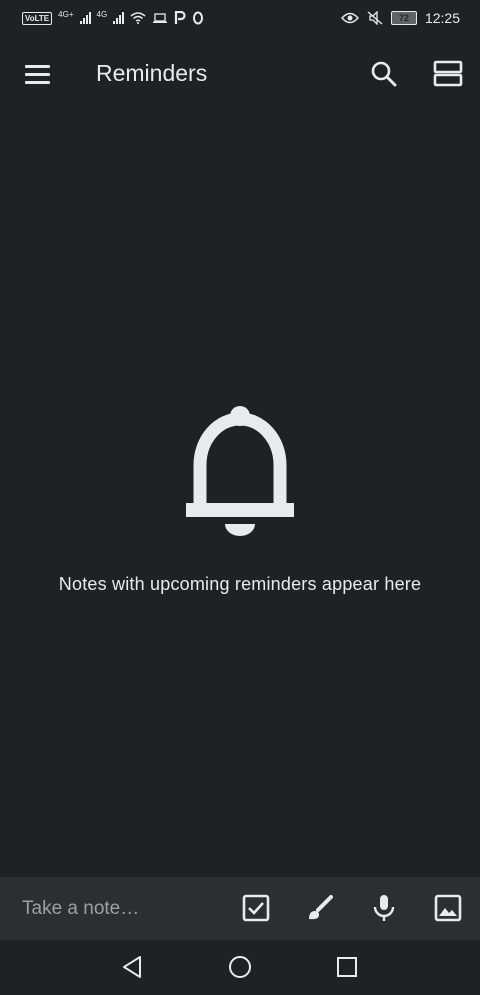  What do you see at coordinates (448, 74) in the screenshot?
I see `list-view-icon` at bounding box center [448, 74].